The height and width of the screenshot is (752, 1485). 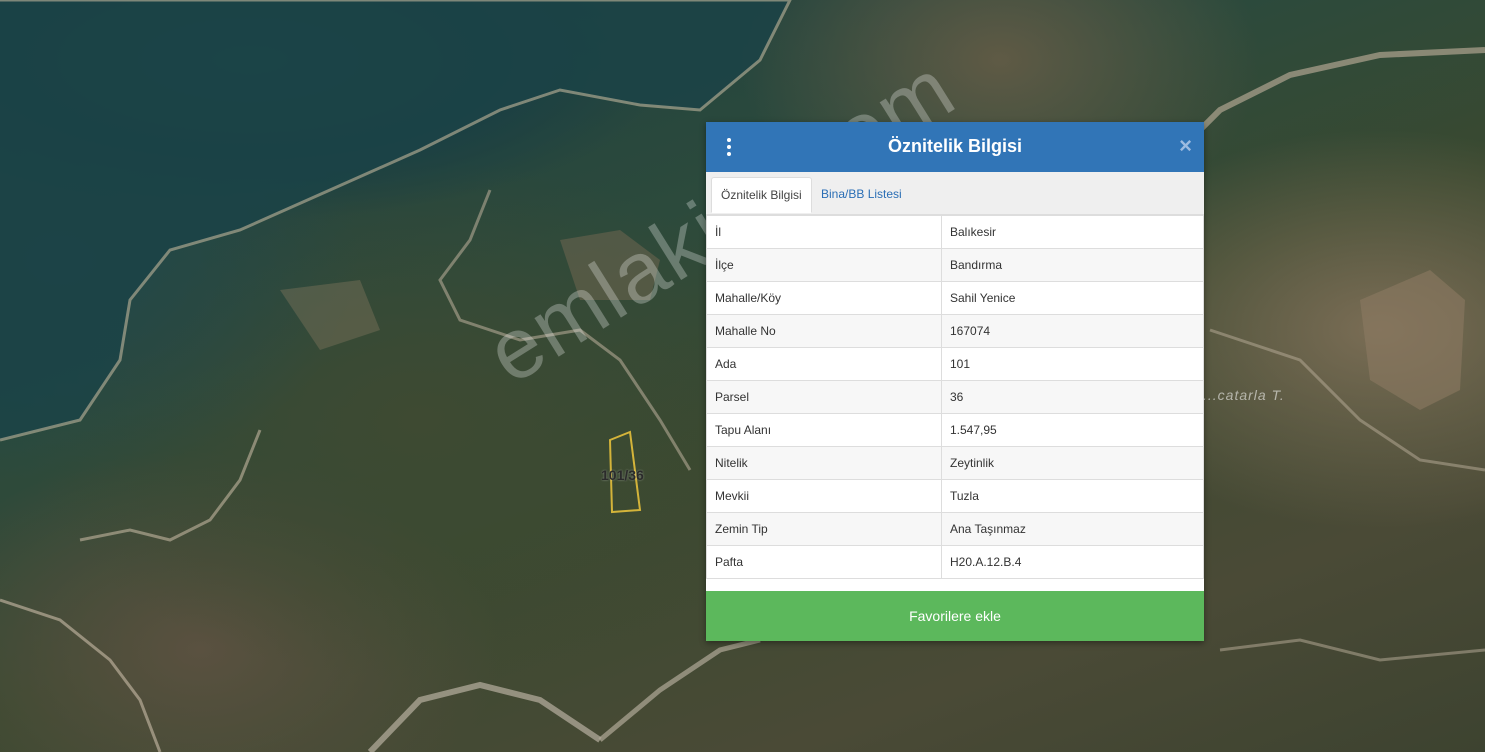 I want to click on attribute-value: Bandırma, so click(x=1072, y=265).